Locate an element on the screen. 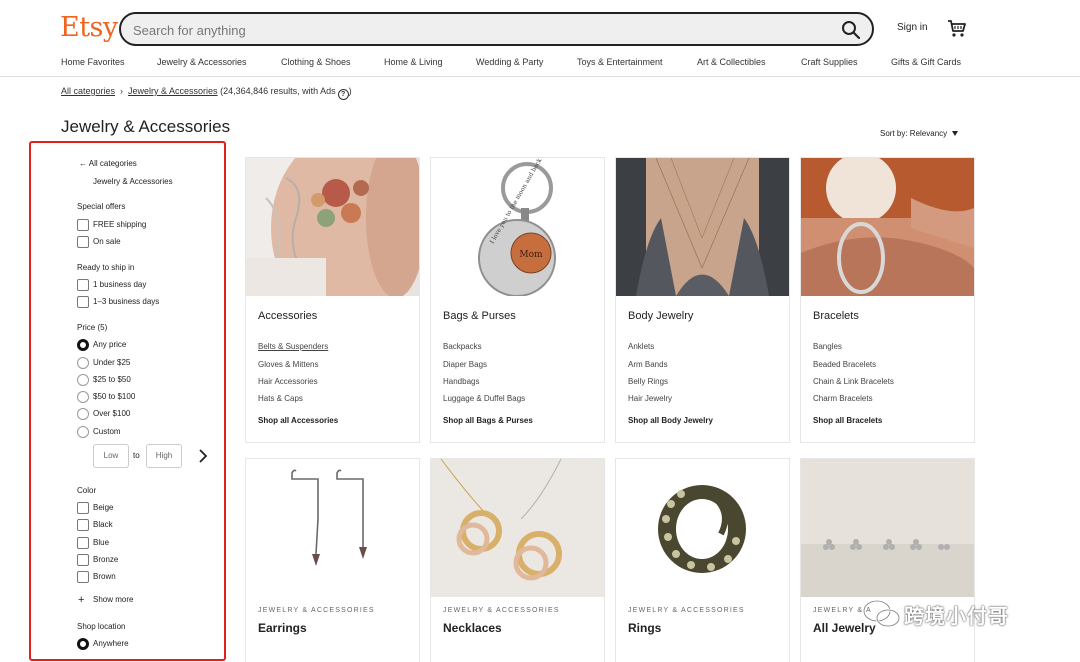 The height and width of the screenshot is (662, 1080). color-heading: Color is located at coordinates (87, 490).